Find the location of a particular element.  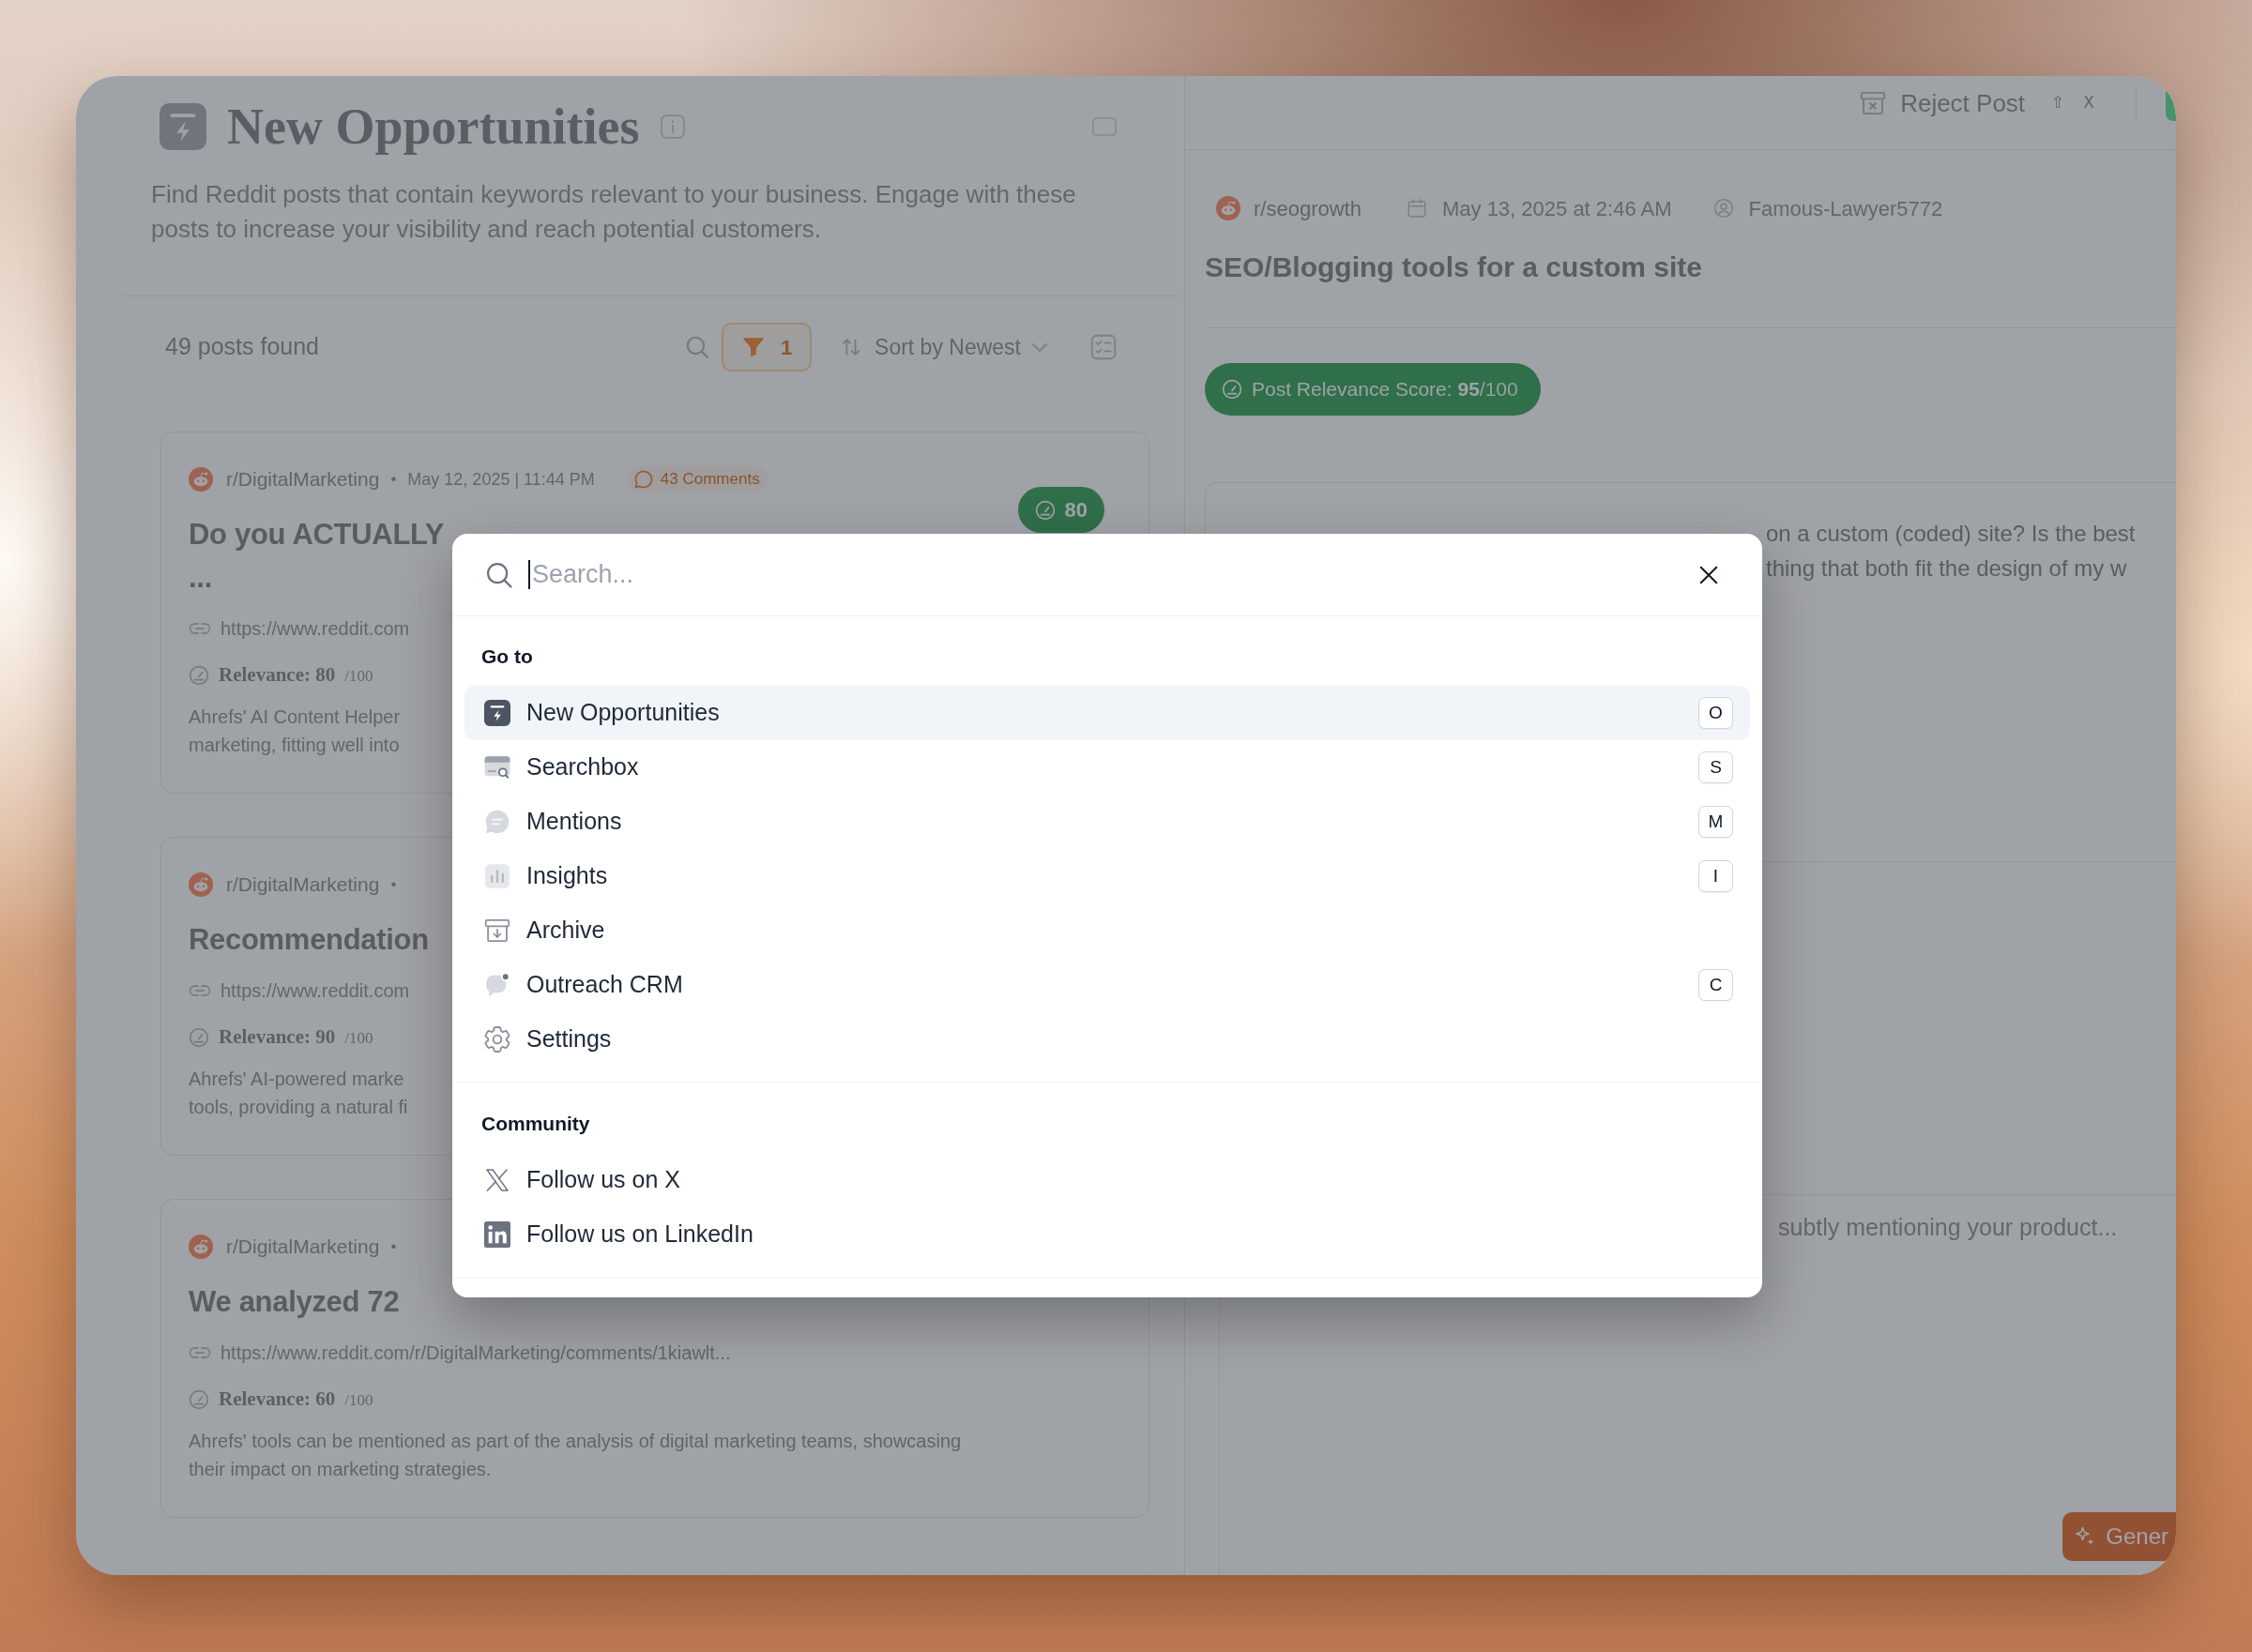

post-summary: Ahrefs' AI Content Helper marketing, fitting well into is located at coordinates (295, 731).